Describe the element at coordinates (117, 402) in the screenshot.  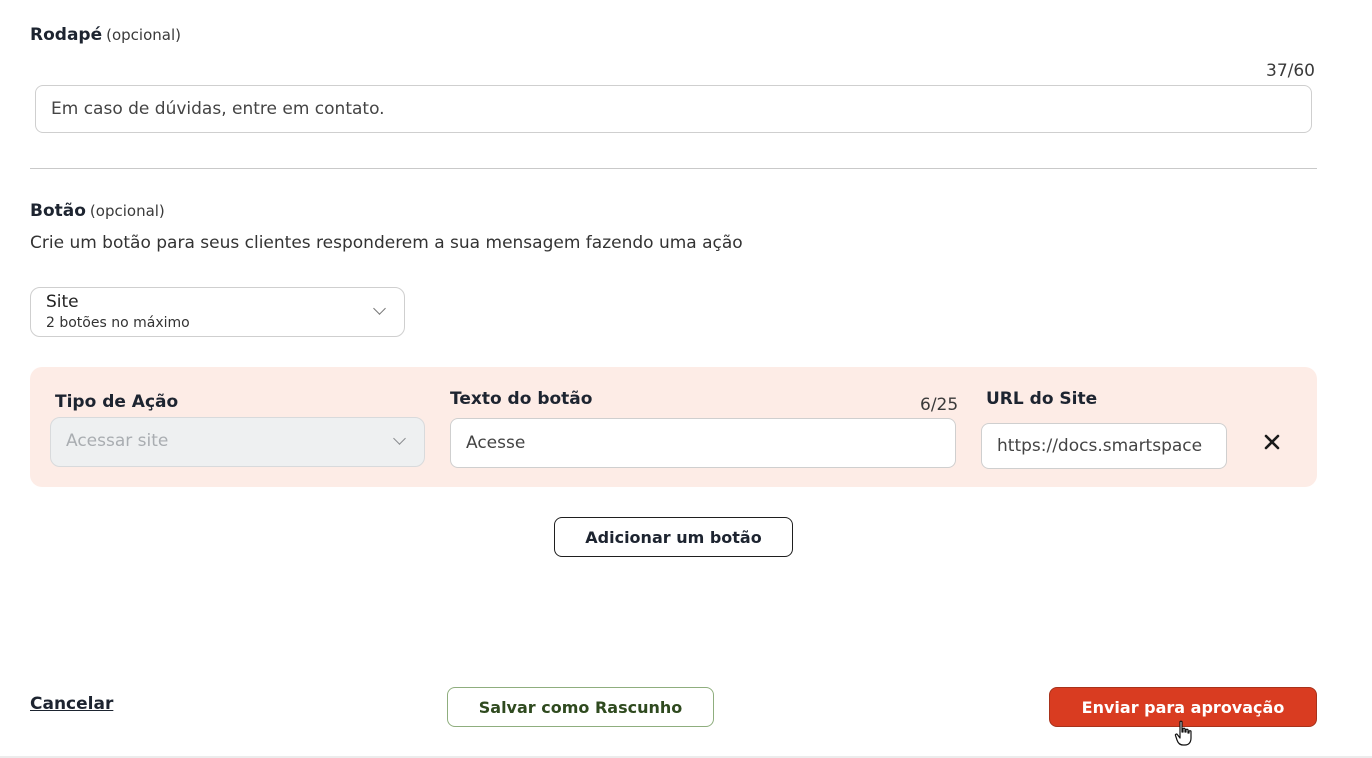
I see `action-type-label: Tipo de Ação` at that location.